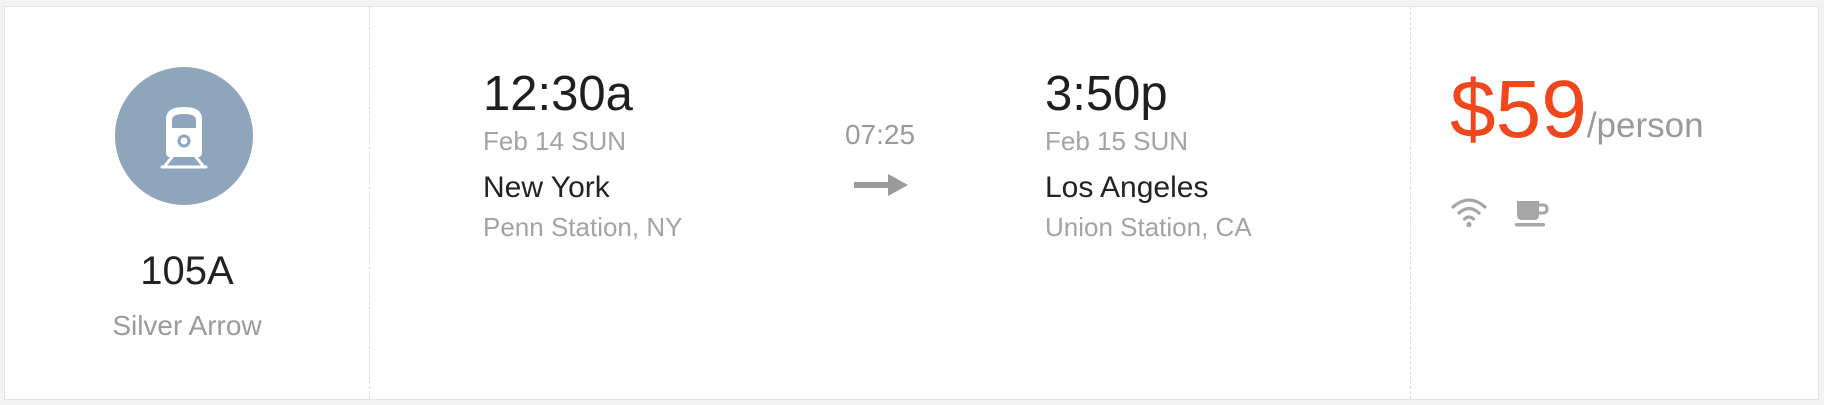 The image size is (1824, 405). I want to click on arrow-right-icon, so click(881, 185).